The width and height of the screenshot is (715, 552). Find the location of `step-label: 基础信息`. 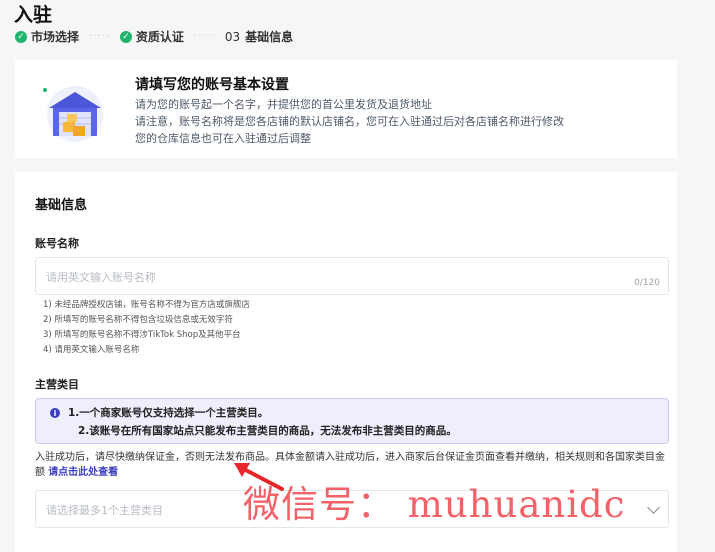

step-label: 基础信息 is located at coordinates (269, 37).